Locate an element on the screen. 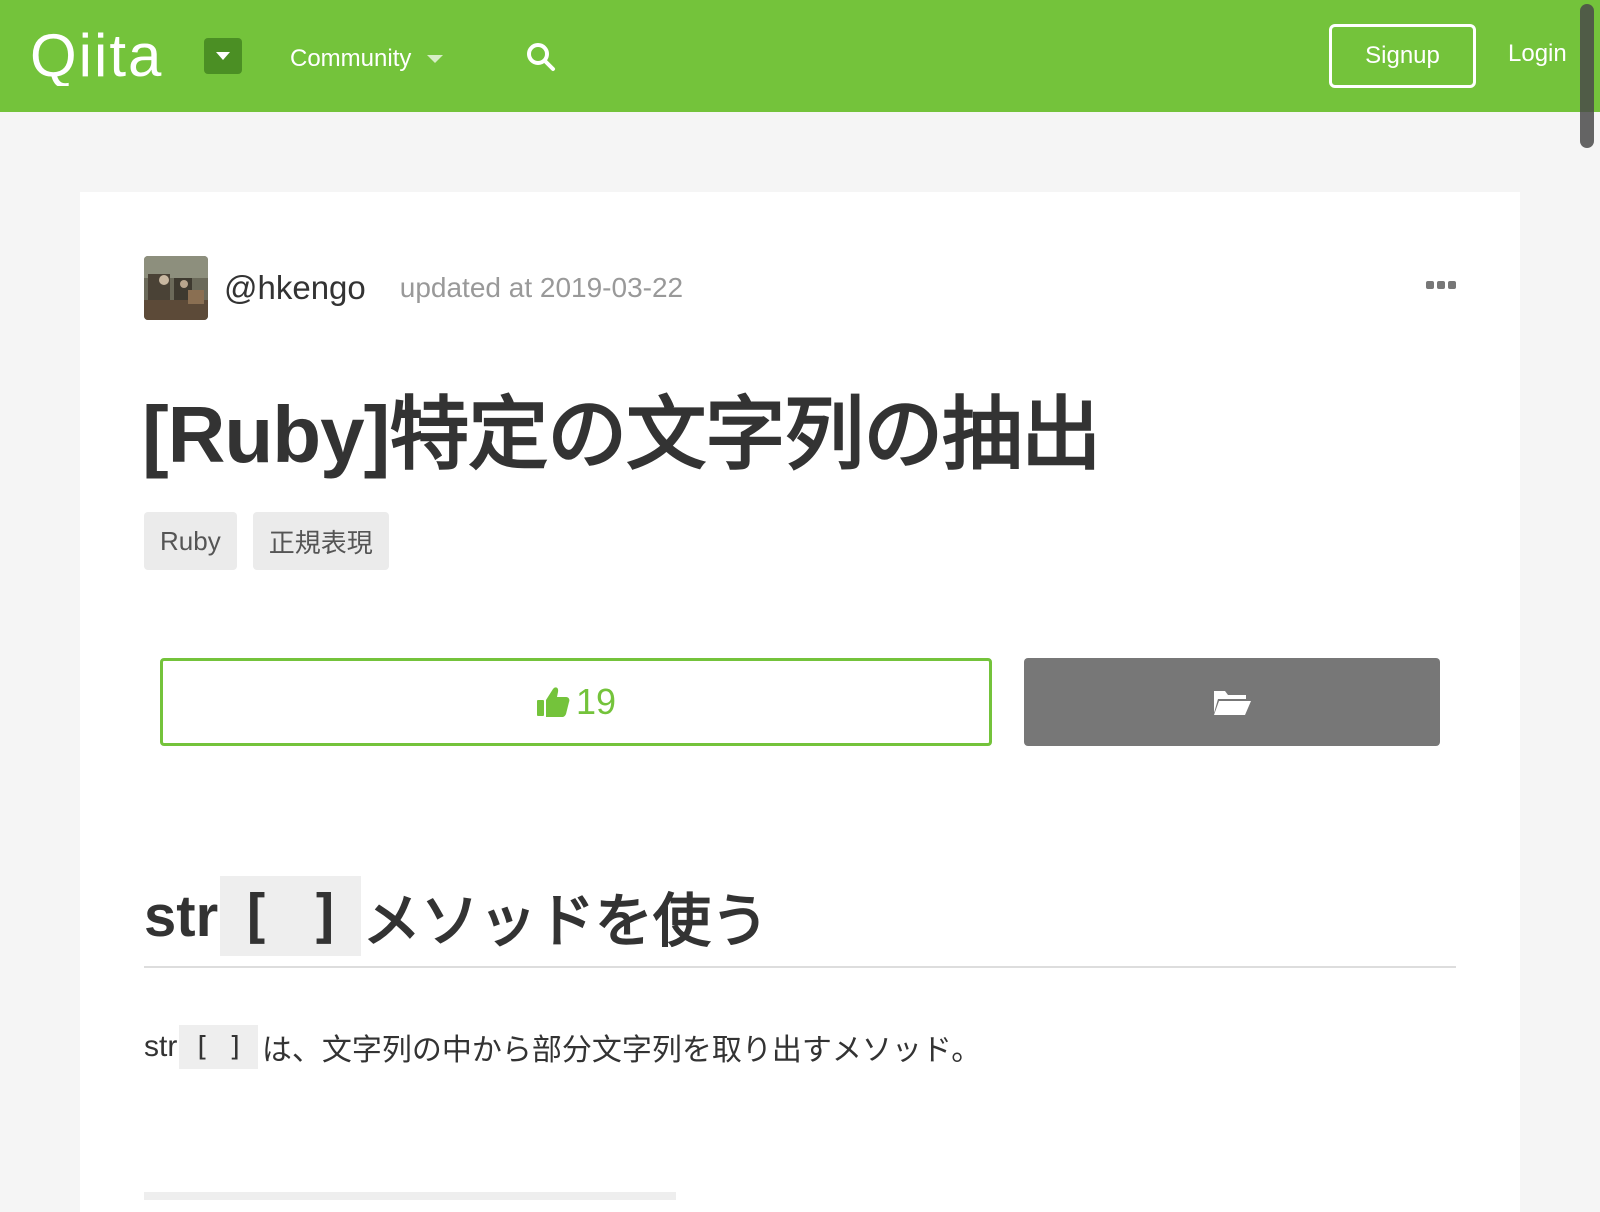 This screenshot has width=1600, height=1212. updated-date: updated at 2019-03-22 is located at coordinates (541, 287).